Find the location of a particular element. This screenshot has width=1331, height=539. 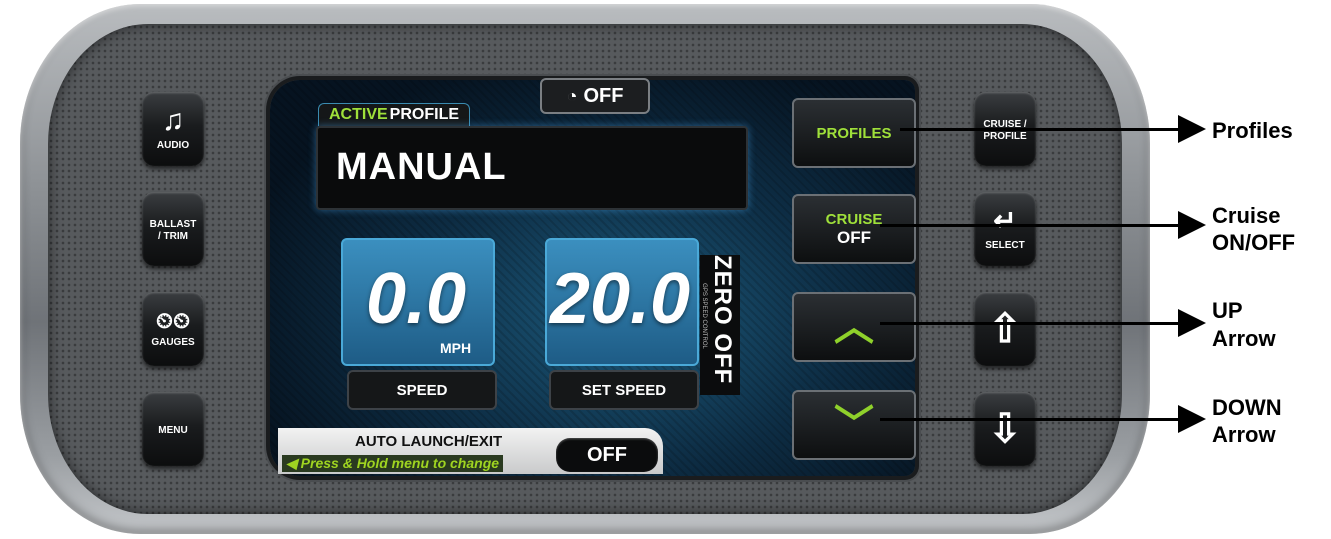

gauges-label: GAUGES is located at coordinates (173, 342).